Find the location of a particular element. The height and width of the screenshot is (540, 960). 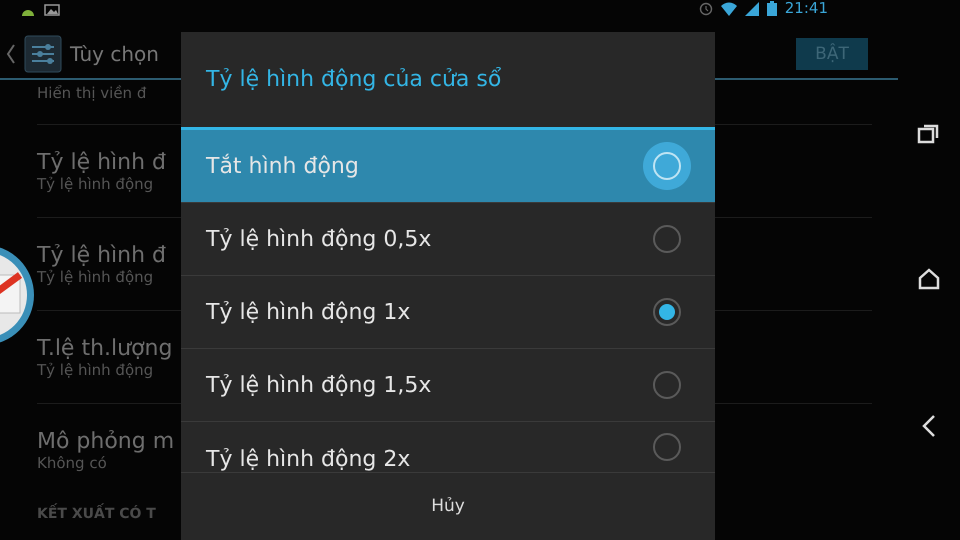

recent-apps-icon is located at coordinates (929, 133).